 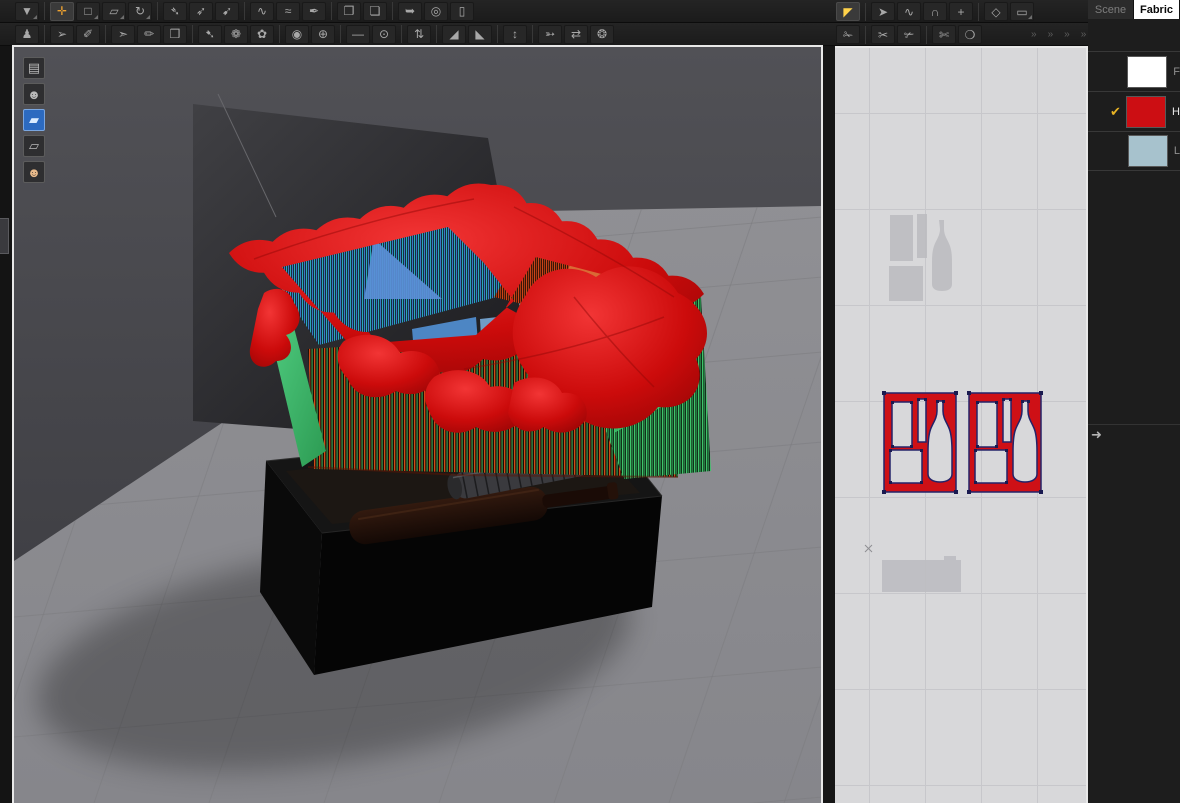 I want to click on transform-pattern-2d-icon: ◤, so click(x=848, y=11).